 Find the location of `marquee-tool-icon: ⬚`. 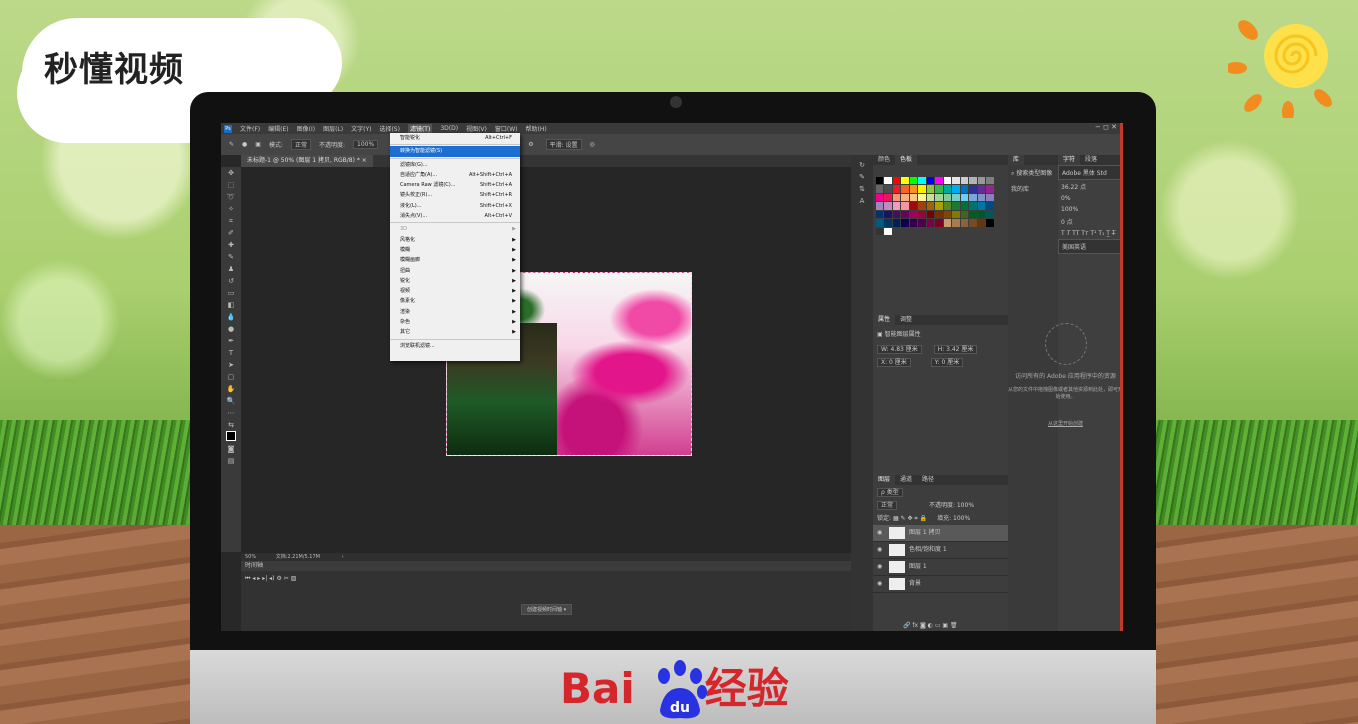

marquee-tool-icon: ⬚ is located at coordinates (231, 185).